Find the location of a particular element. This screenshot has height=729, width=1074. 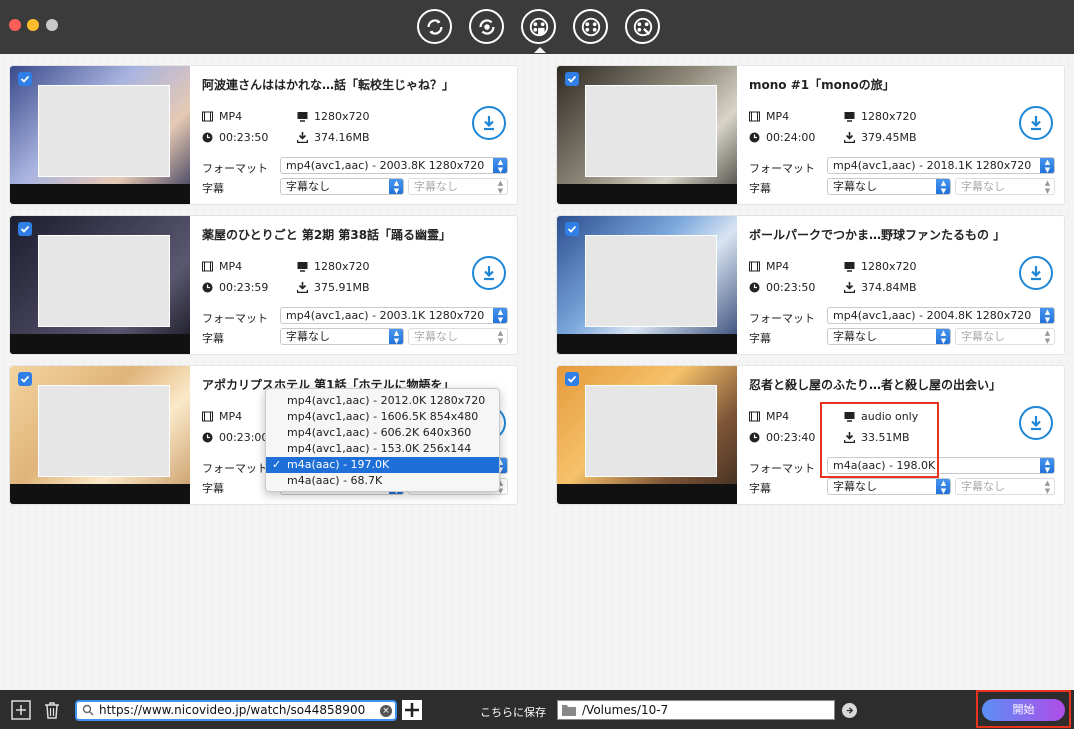

dropdown-option: mp4(avc1,aac) - 153.0K 256x144 is located at coordinates (382, 449).